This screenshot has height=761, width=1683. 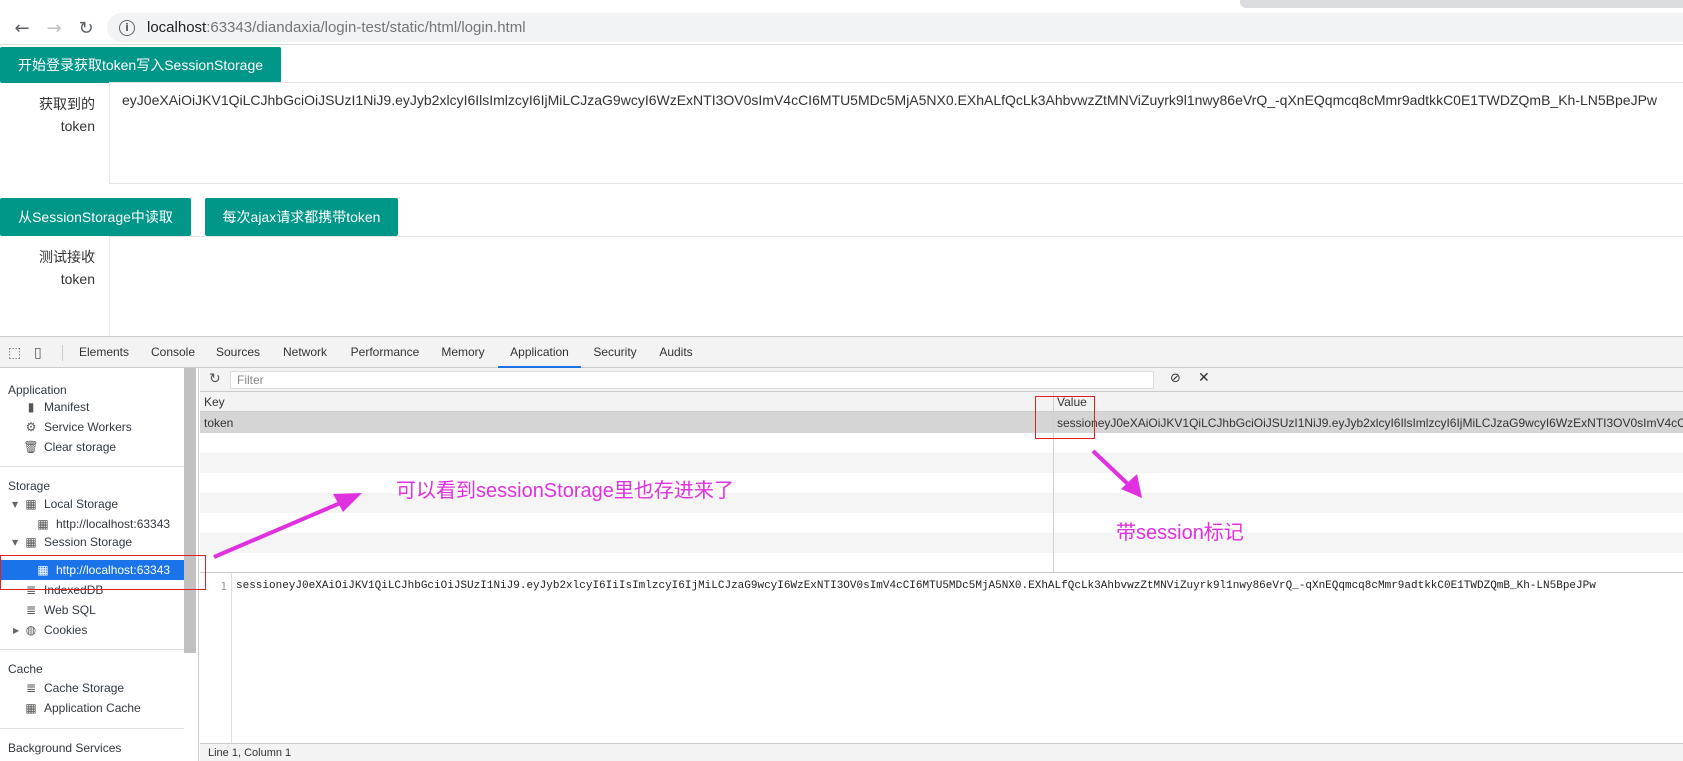 What do you see at coordinates (565, 491) in the screenshot?
I see `storage-note: 可以看到sessionStorage里也存进来了` at bounding box center [565, 491].